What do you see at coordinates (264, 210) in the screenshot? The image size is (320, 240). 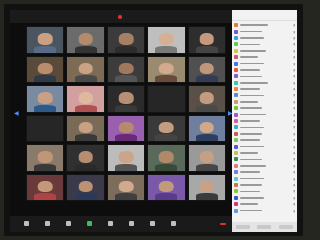 I see `participant-row: ▮` at bounding box center [264, 210].